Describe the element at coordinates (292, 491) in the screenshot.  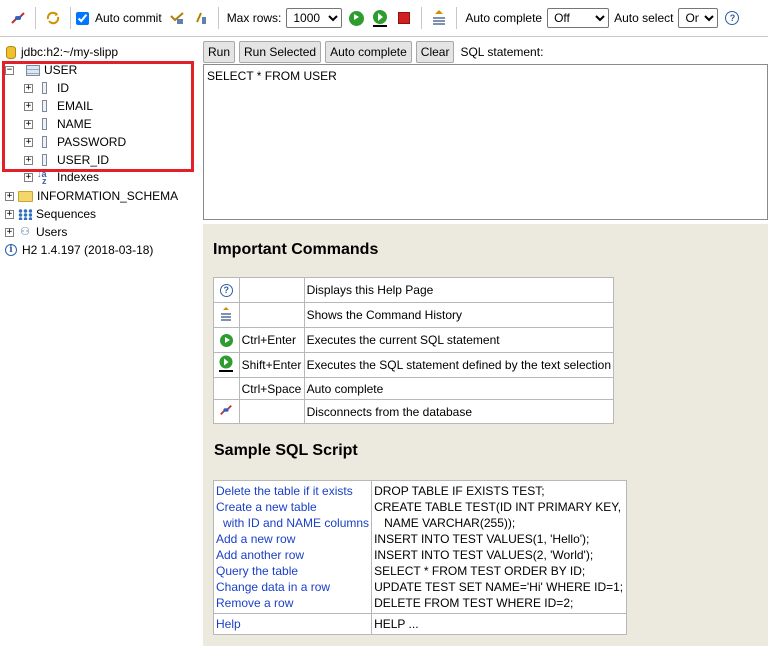
I see `sample-link: Delete the table if it exists` at that location.